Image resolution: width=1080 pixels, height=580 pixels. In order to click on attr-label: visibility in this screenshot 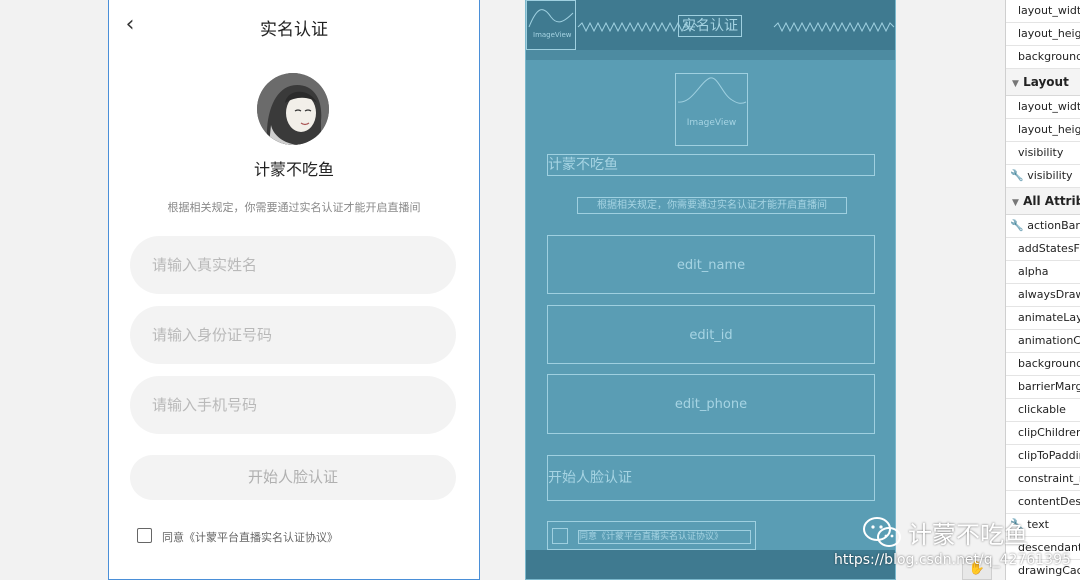, I will do `click(1050, 175)`.